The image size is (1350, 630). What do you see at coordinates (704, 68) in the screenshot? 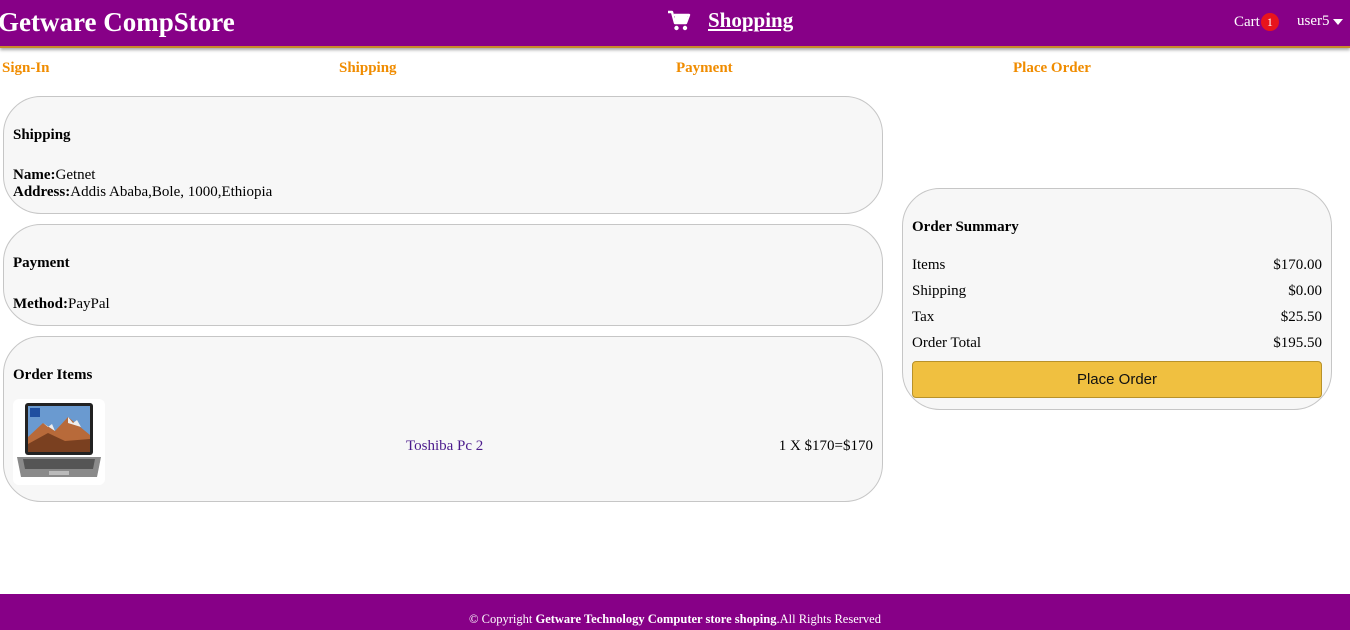
I see `step-payment: Payment` at bounding box center [704, 68].